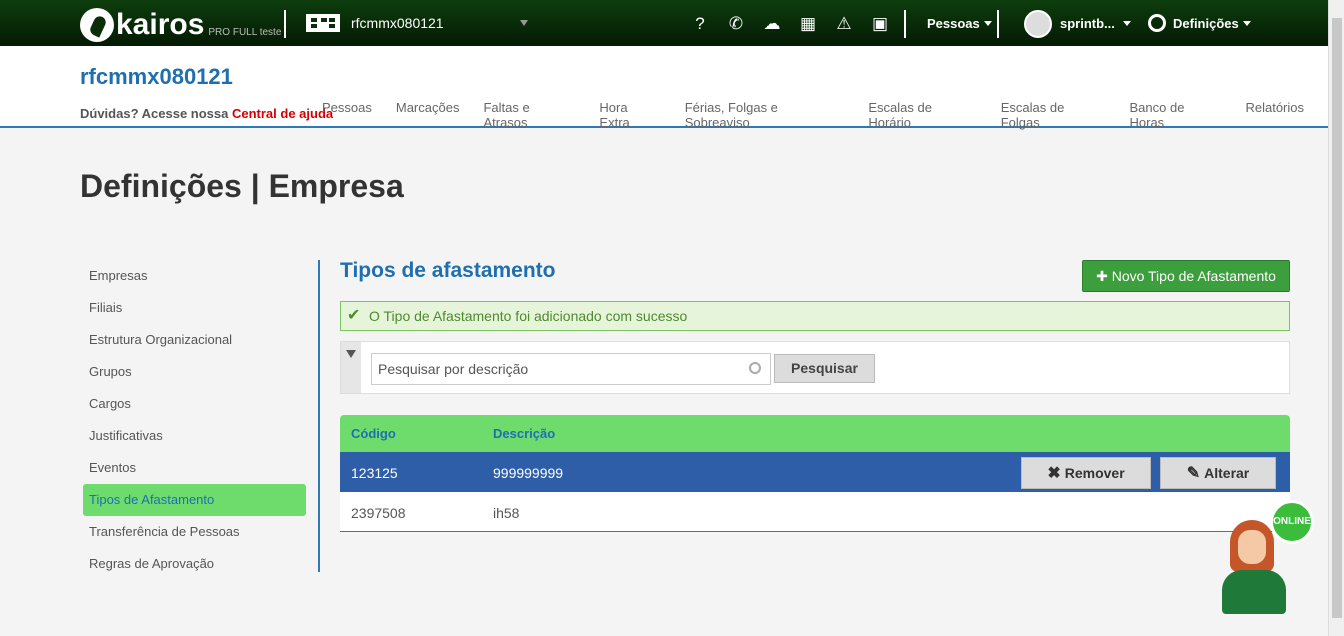 This screenshot has height=636, width=1344. Describe the element at coordinates (808, 24) in the screenshot. I see `calculator-icon: ▦` at that location.